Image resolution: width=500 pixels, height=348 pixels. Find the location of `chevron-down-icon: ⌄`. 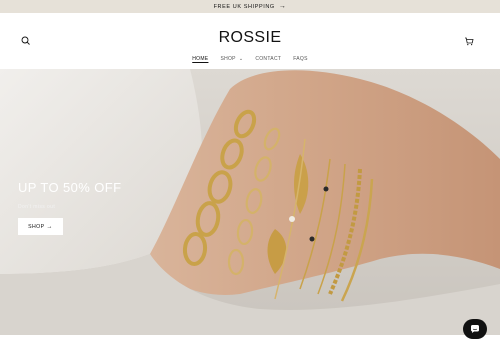

chevron-down-icon: ⌄ is located at coordinates (241, 59).